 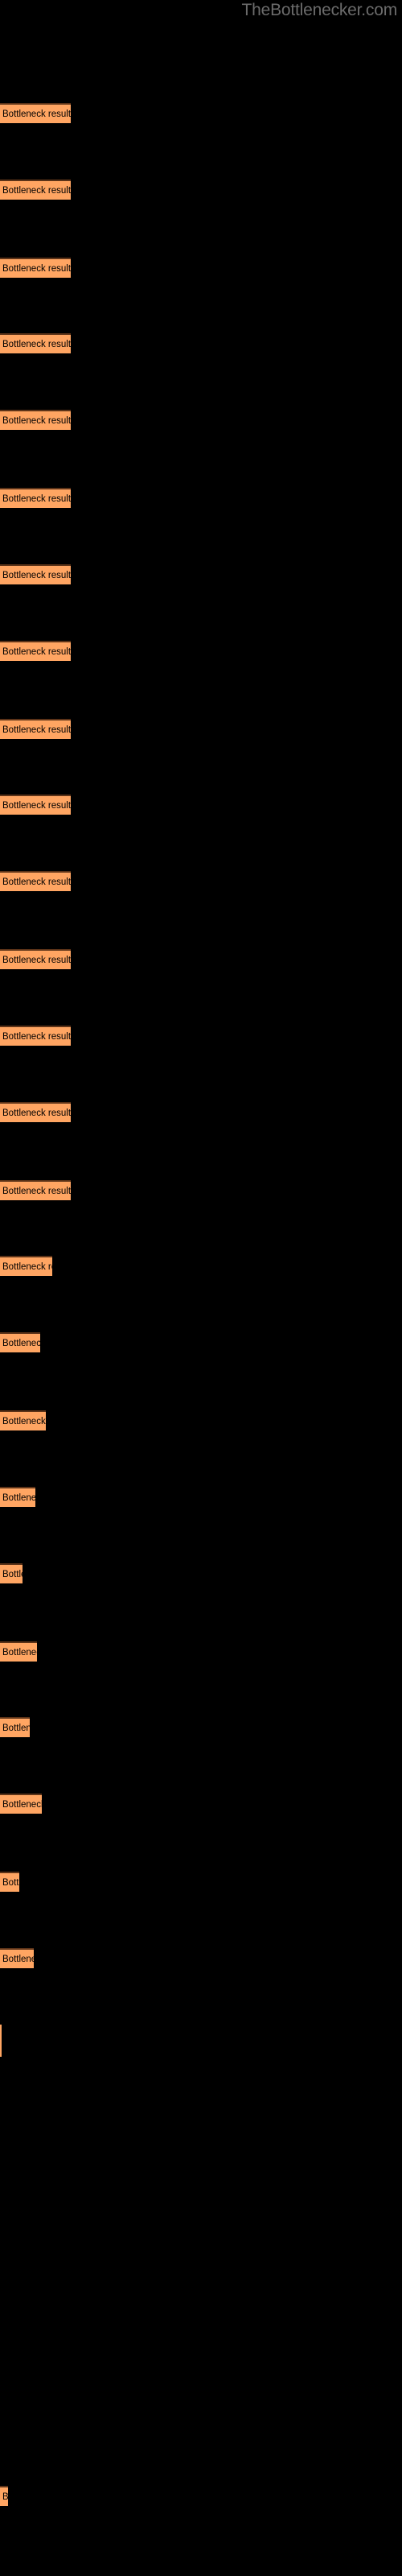 I want to click on bar-2: Bottleneck result, so click(x=35, y=268).